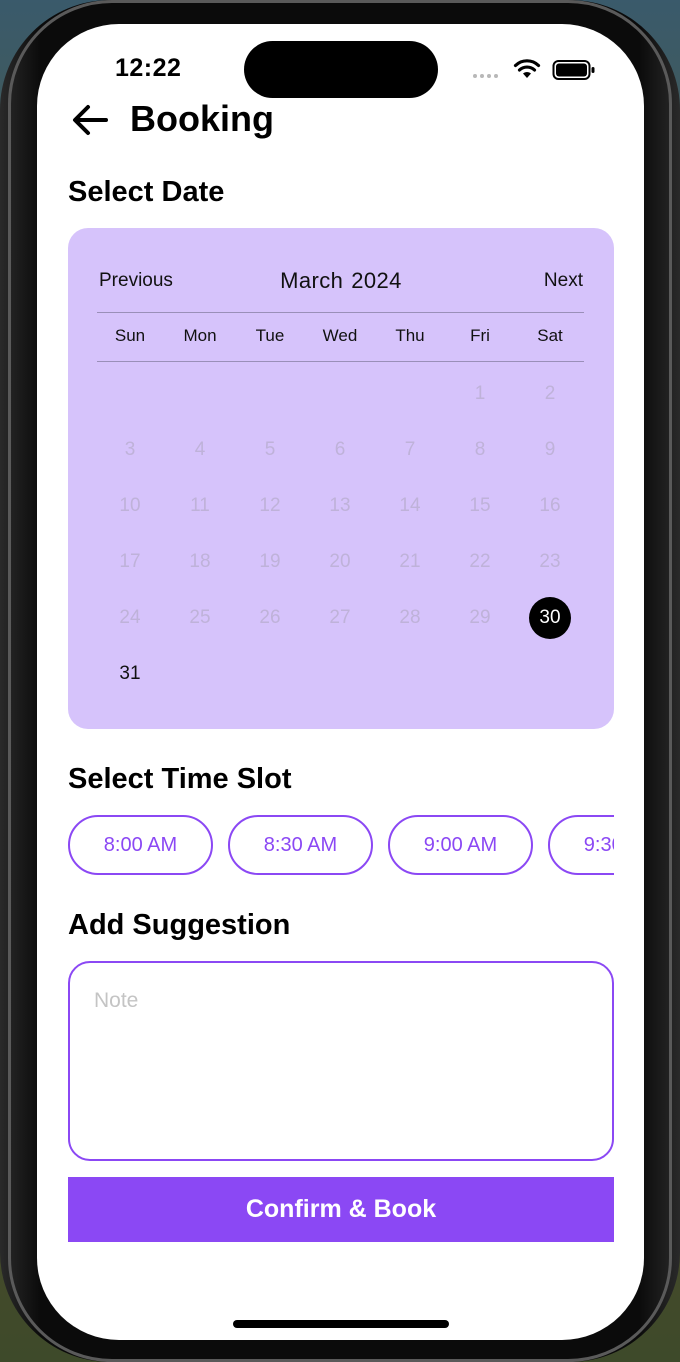  I want to click on calendar-day: 21, so click(410, 562).